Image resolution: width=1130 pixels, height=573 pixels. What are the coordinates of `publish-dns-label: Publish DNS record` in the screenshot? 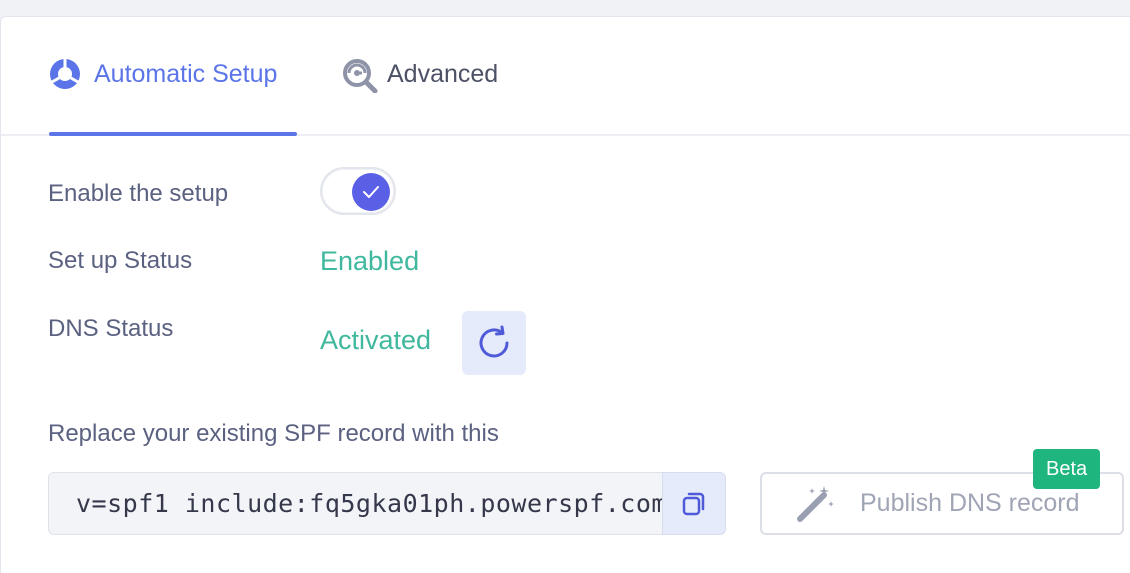 It's located at (970, 503).